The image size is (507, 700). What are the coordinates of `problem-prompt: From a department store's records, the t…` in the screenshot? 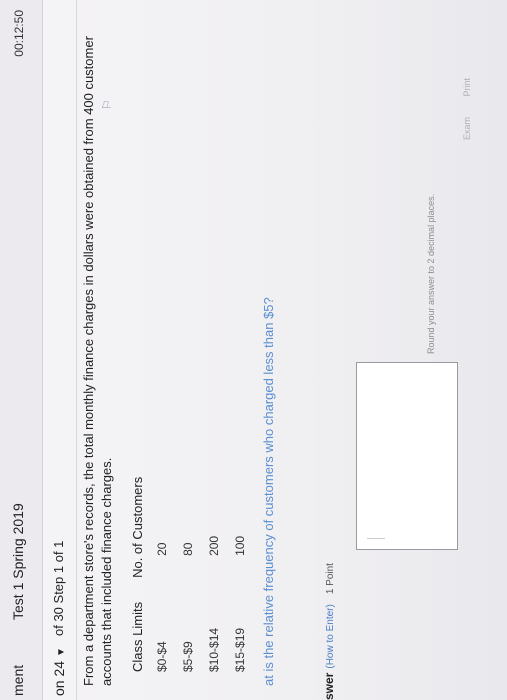 It's located at (97, 361).